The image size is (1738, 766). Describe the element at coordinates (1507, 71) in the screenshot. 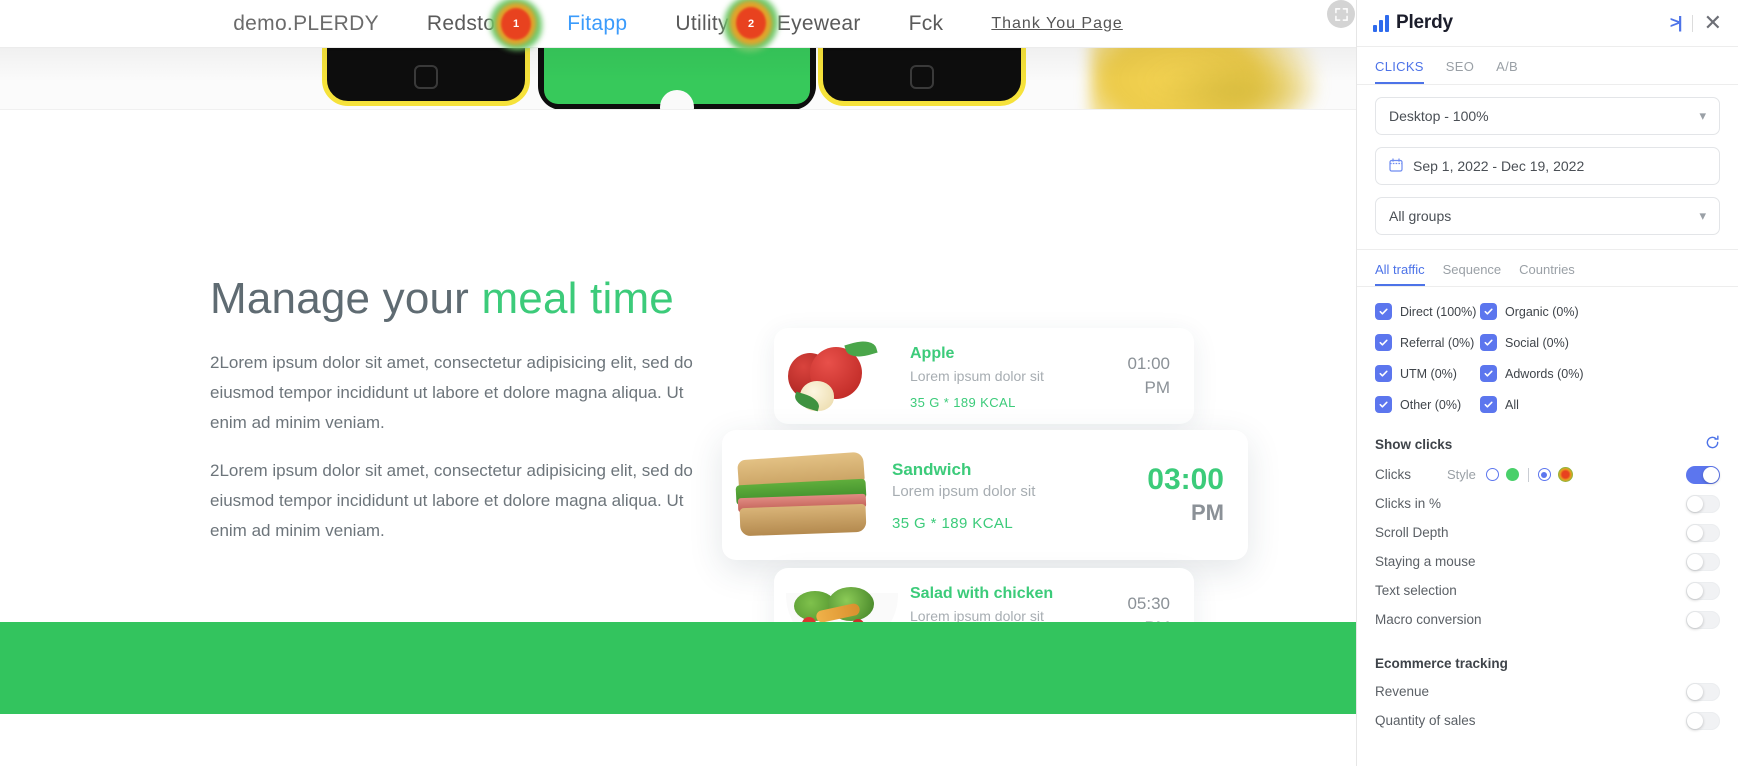

I see `tab-ab: A/B` at that location.